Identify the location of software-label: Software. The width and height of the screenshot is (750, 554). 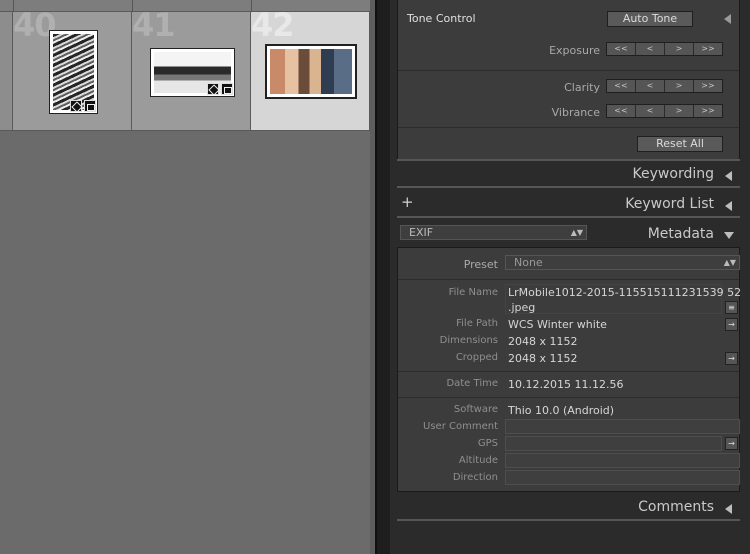
(475, 409).